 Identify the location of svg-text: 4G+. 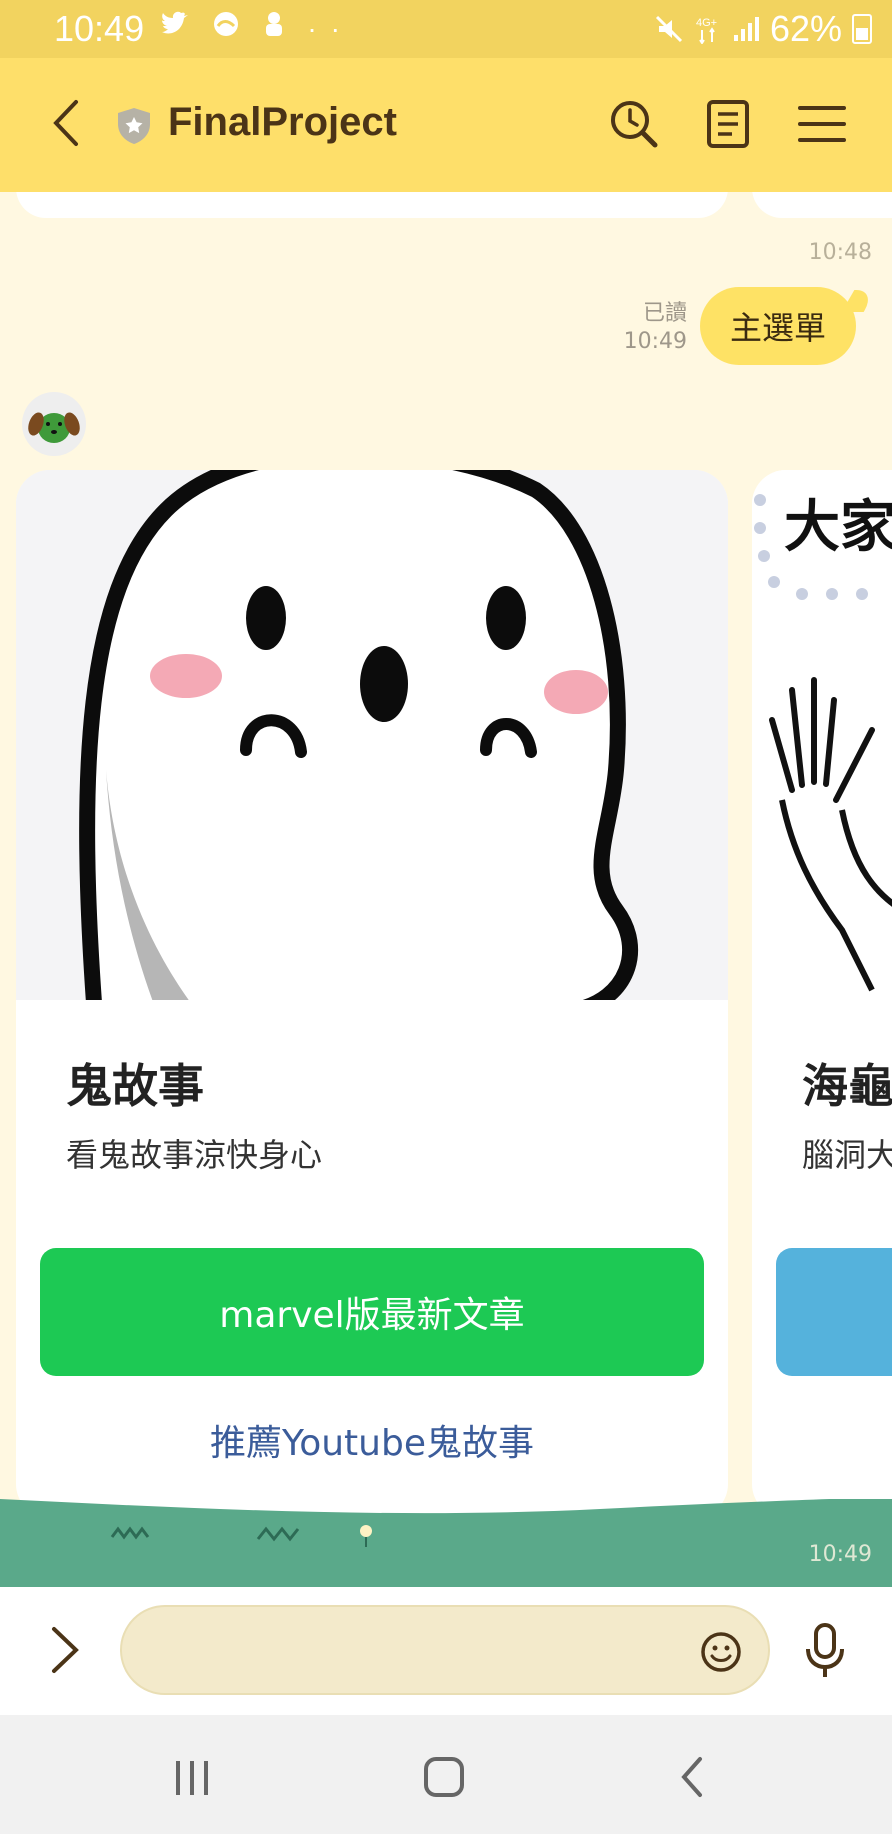
(706, 23).